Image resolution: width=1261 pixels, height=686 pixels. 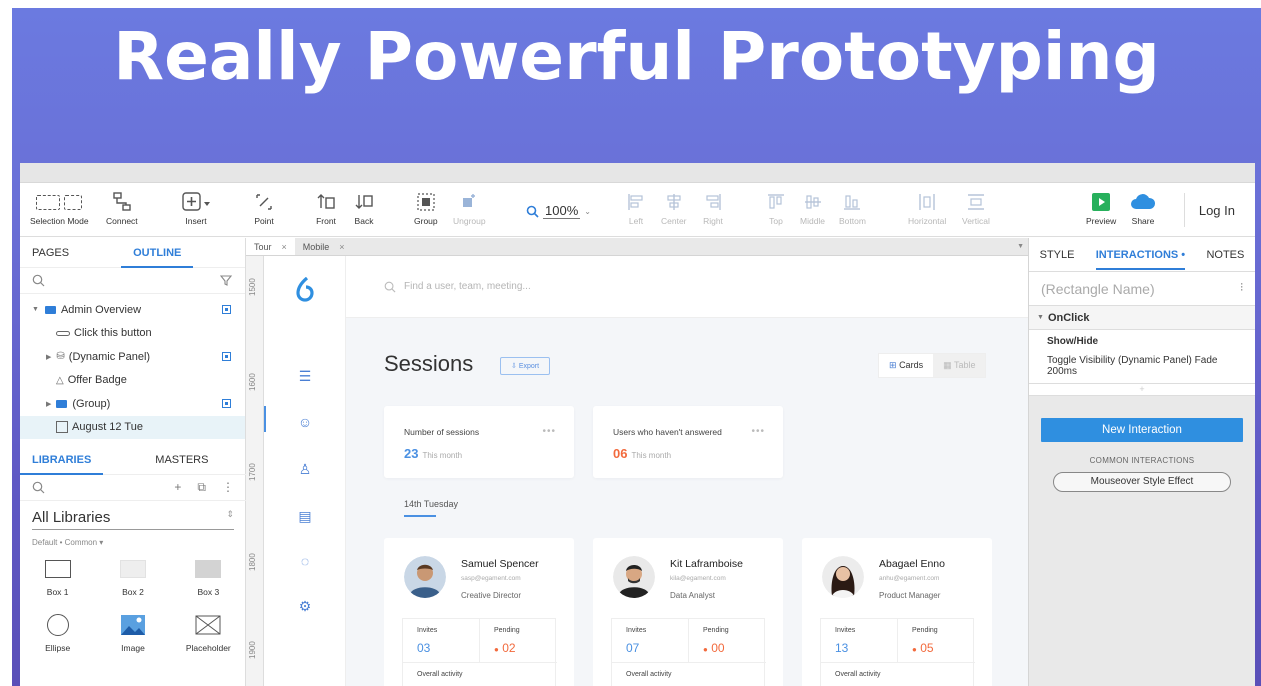 What do you see at coordinates (132, 381) in the screenshot?
I see `outline-item-offer-badge: △ Offer Badge` at bounding box center [132, 381].